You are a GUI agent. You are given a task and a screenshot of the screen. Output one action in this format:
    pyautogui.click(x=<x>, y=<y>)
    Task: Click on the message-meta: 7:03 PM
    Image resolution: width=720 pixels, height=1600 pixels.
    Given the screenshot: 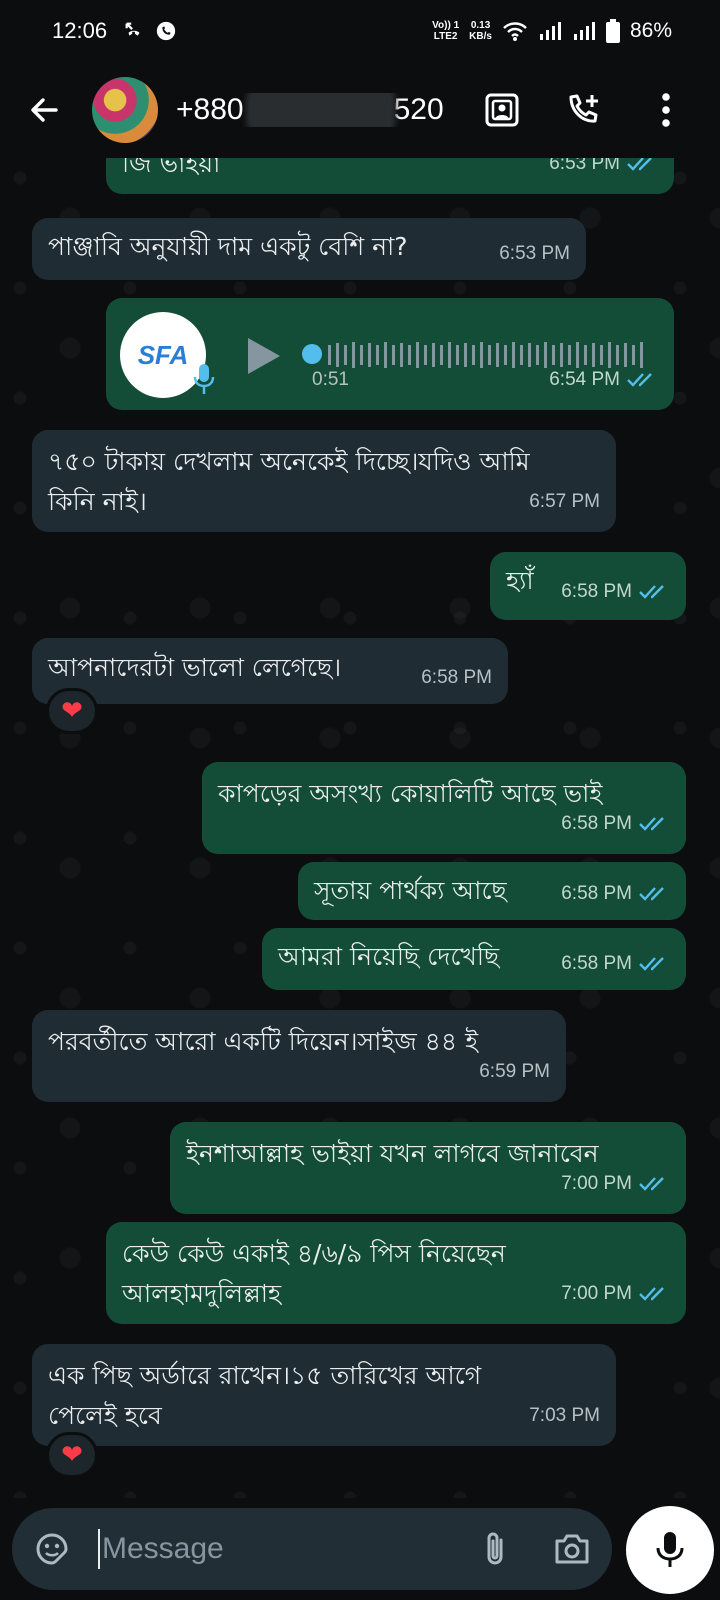 What is the action you would take?
    pyautogui.click(x=564, y=1415)
    